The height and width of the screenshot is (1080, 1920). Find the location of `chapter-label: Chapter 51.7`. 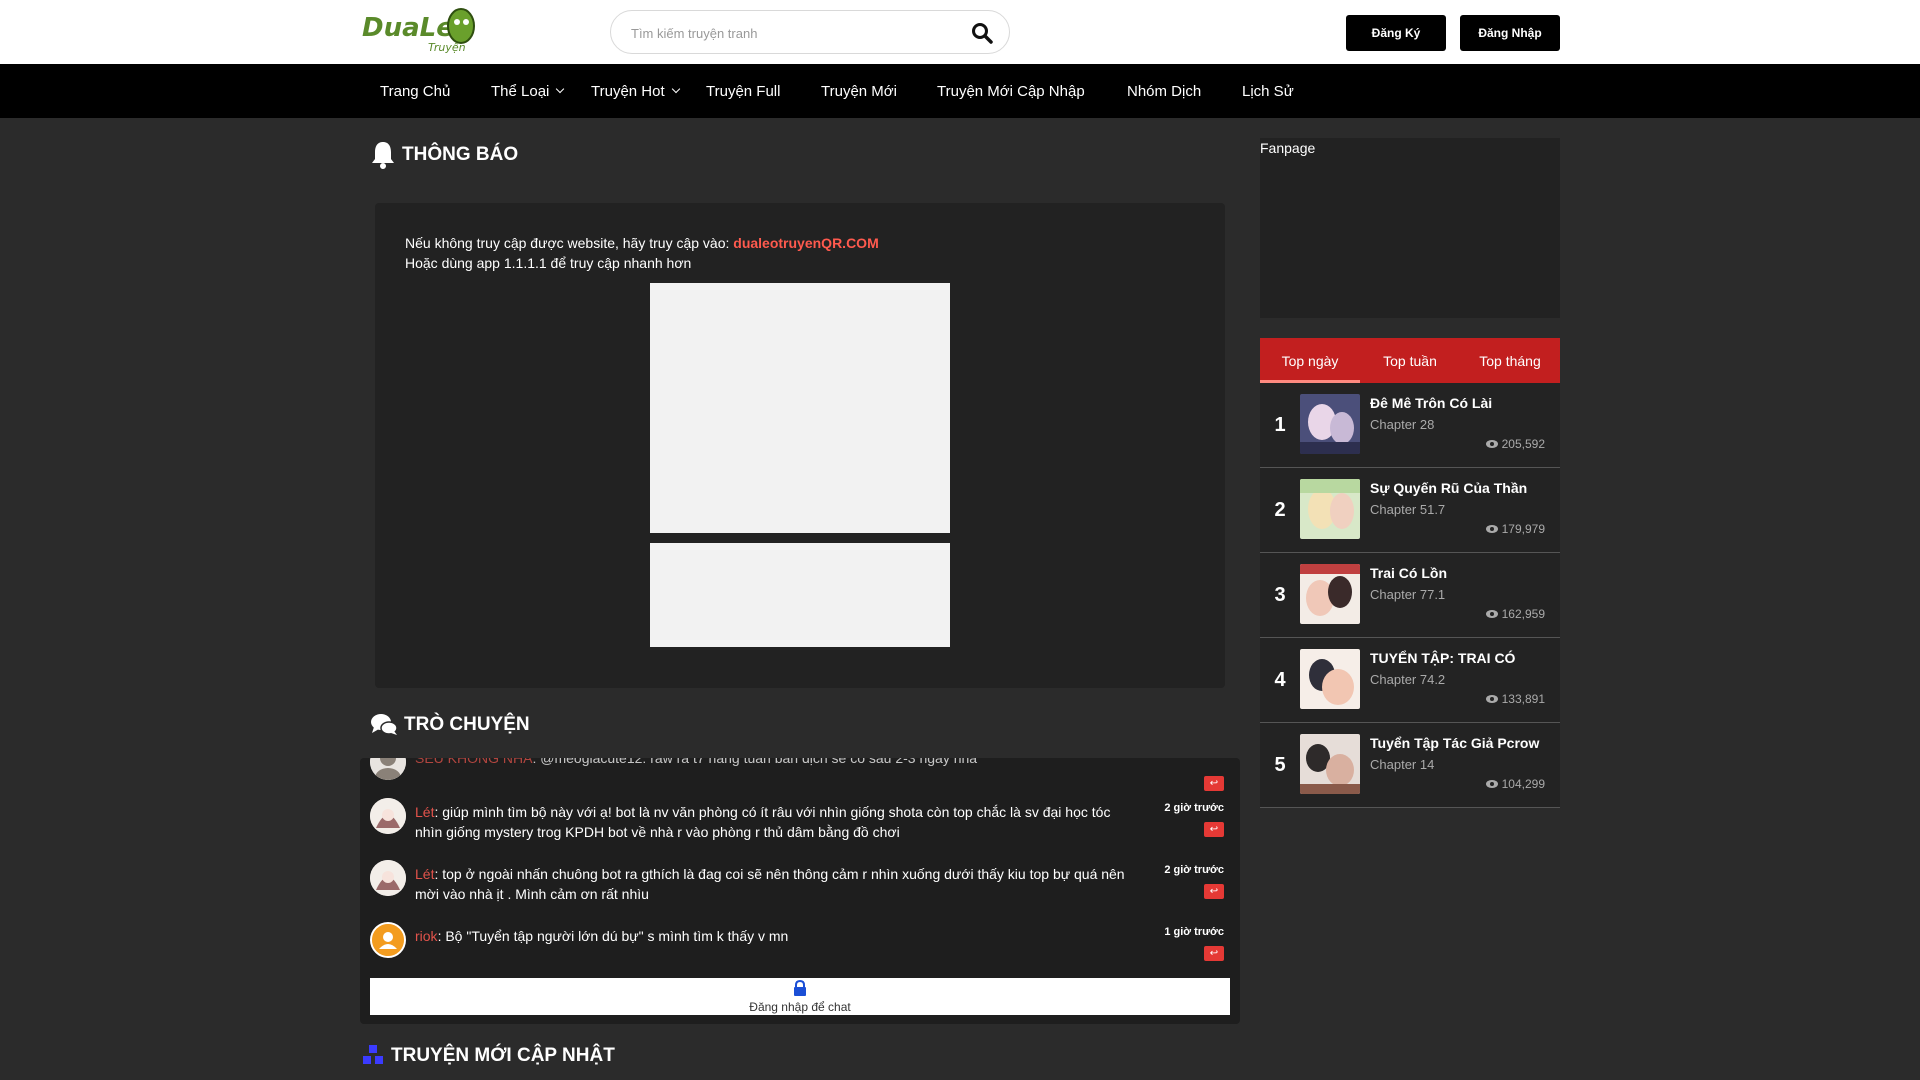

chapter-label: Chapter 51.7 is located at coordinates (1407, 509).